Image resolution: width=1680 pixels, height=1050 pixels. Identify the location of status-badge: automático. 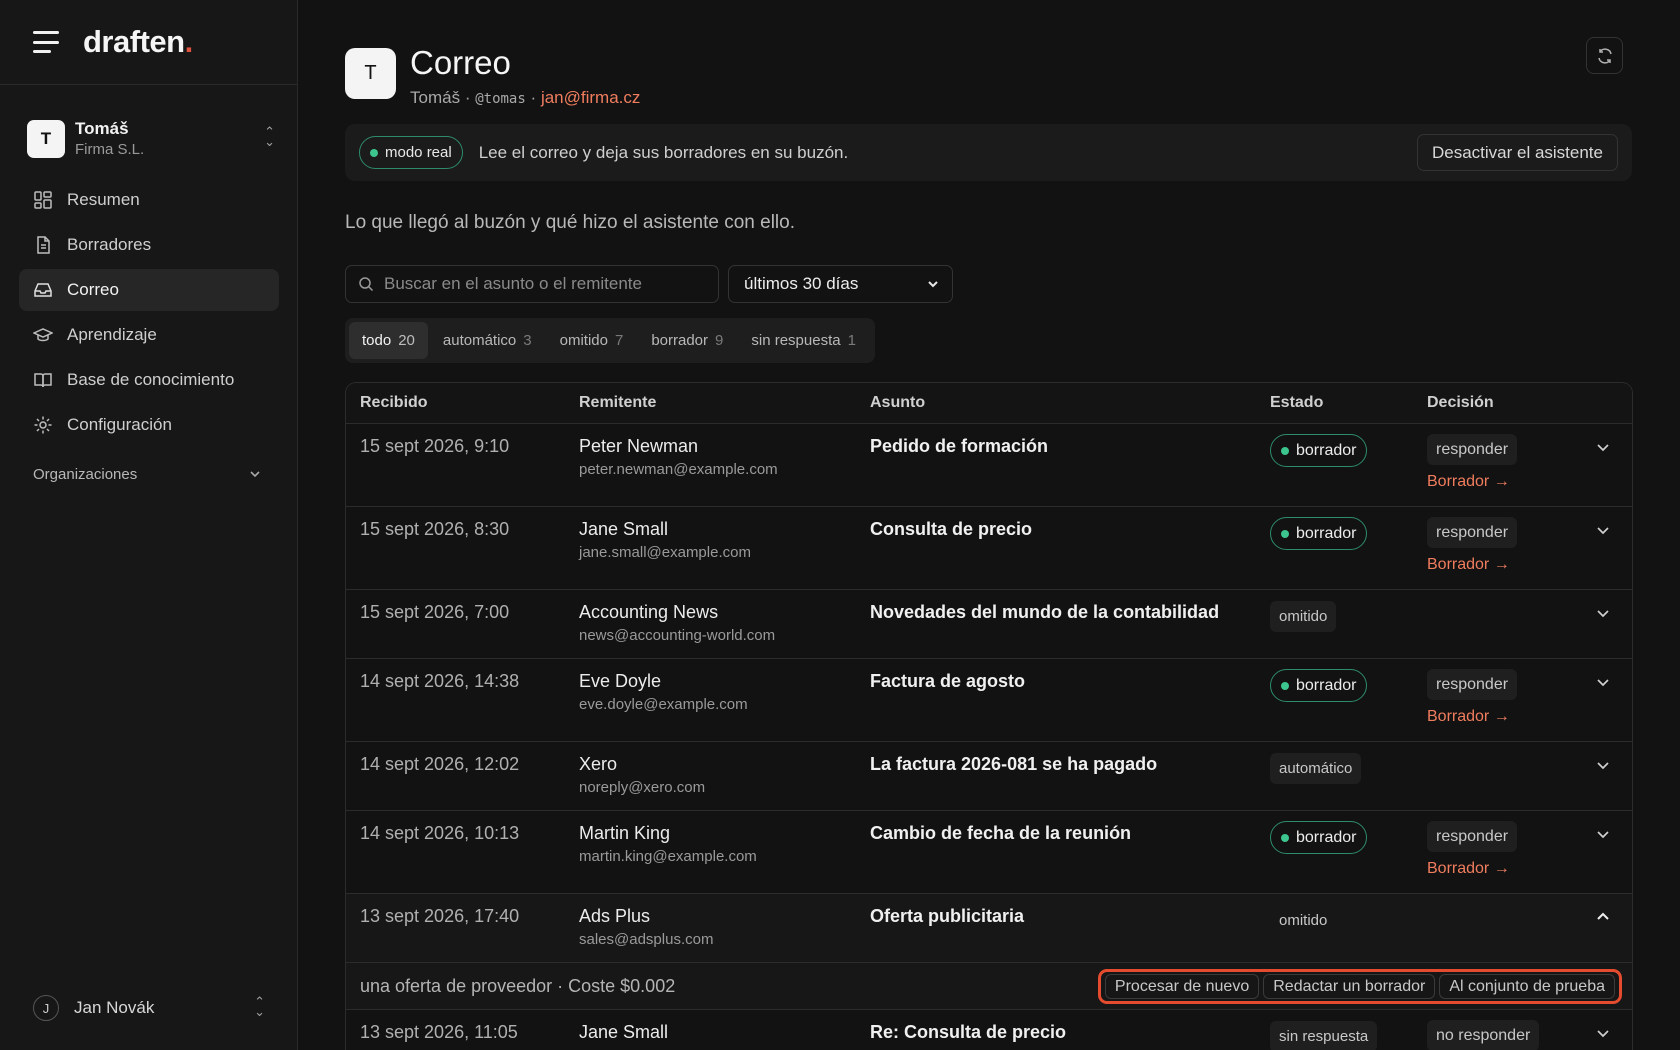
(1316, 768).